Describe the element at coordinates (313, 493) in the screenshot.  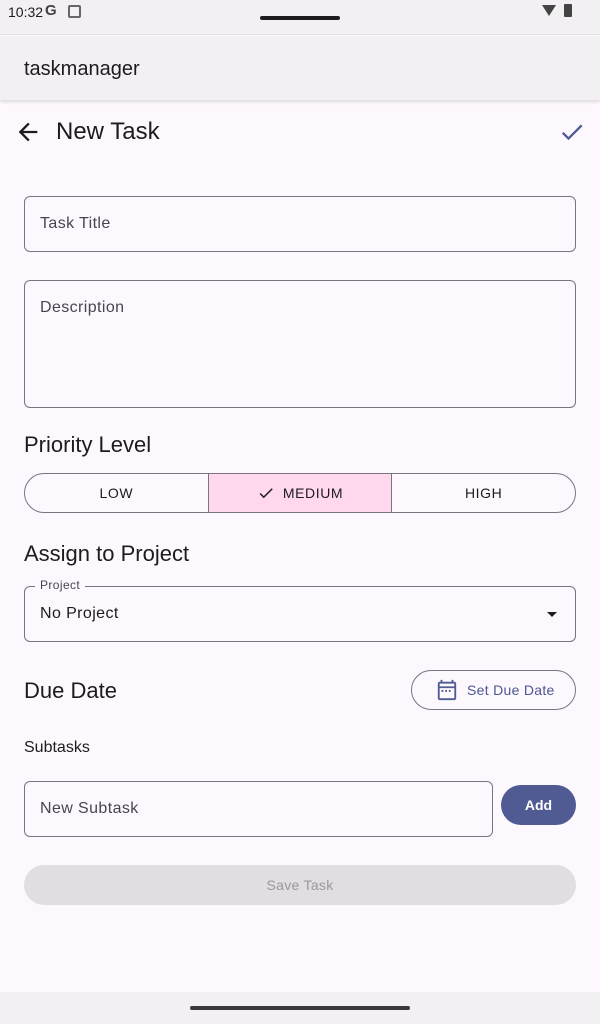
I see `priority-medium-label: MEDIUM` at that location.